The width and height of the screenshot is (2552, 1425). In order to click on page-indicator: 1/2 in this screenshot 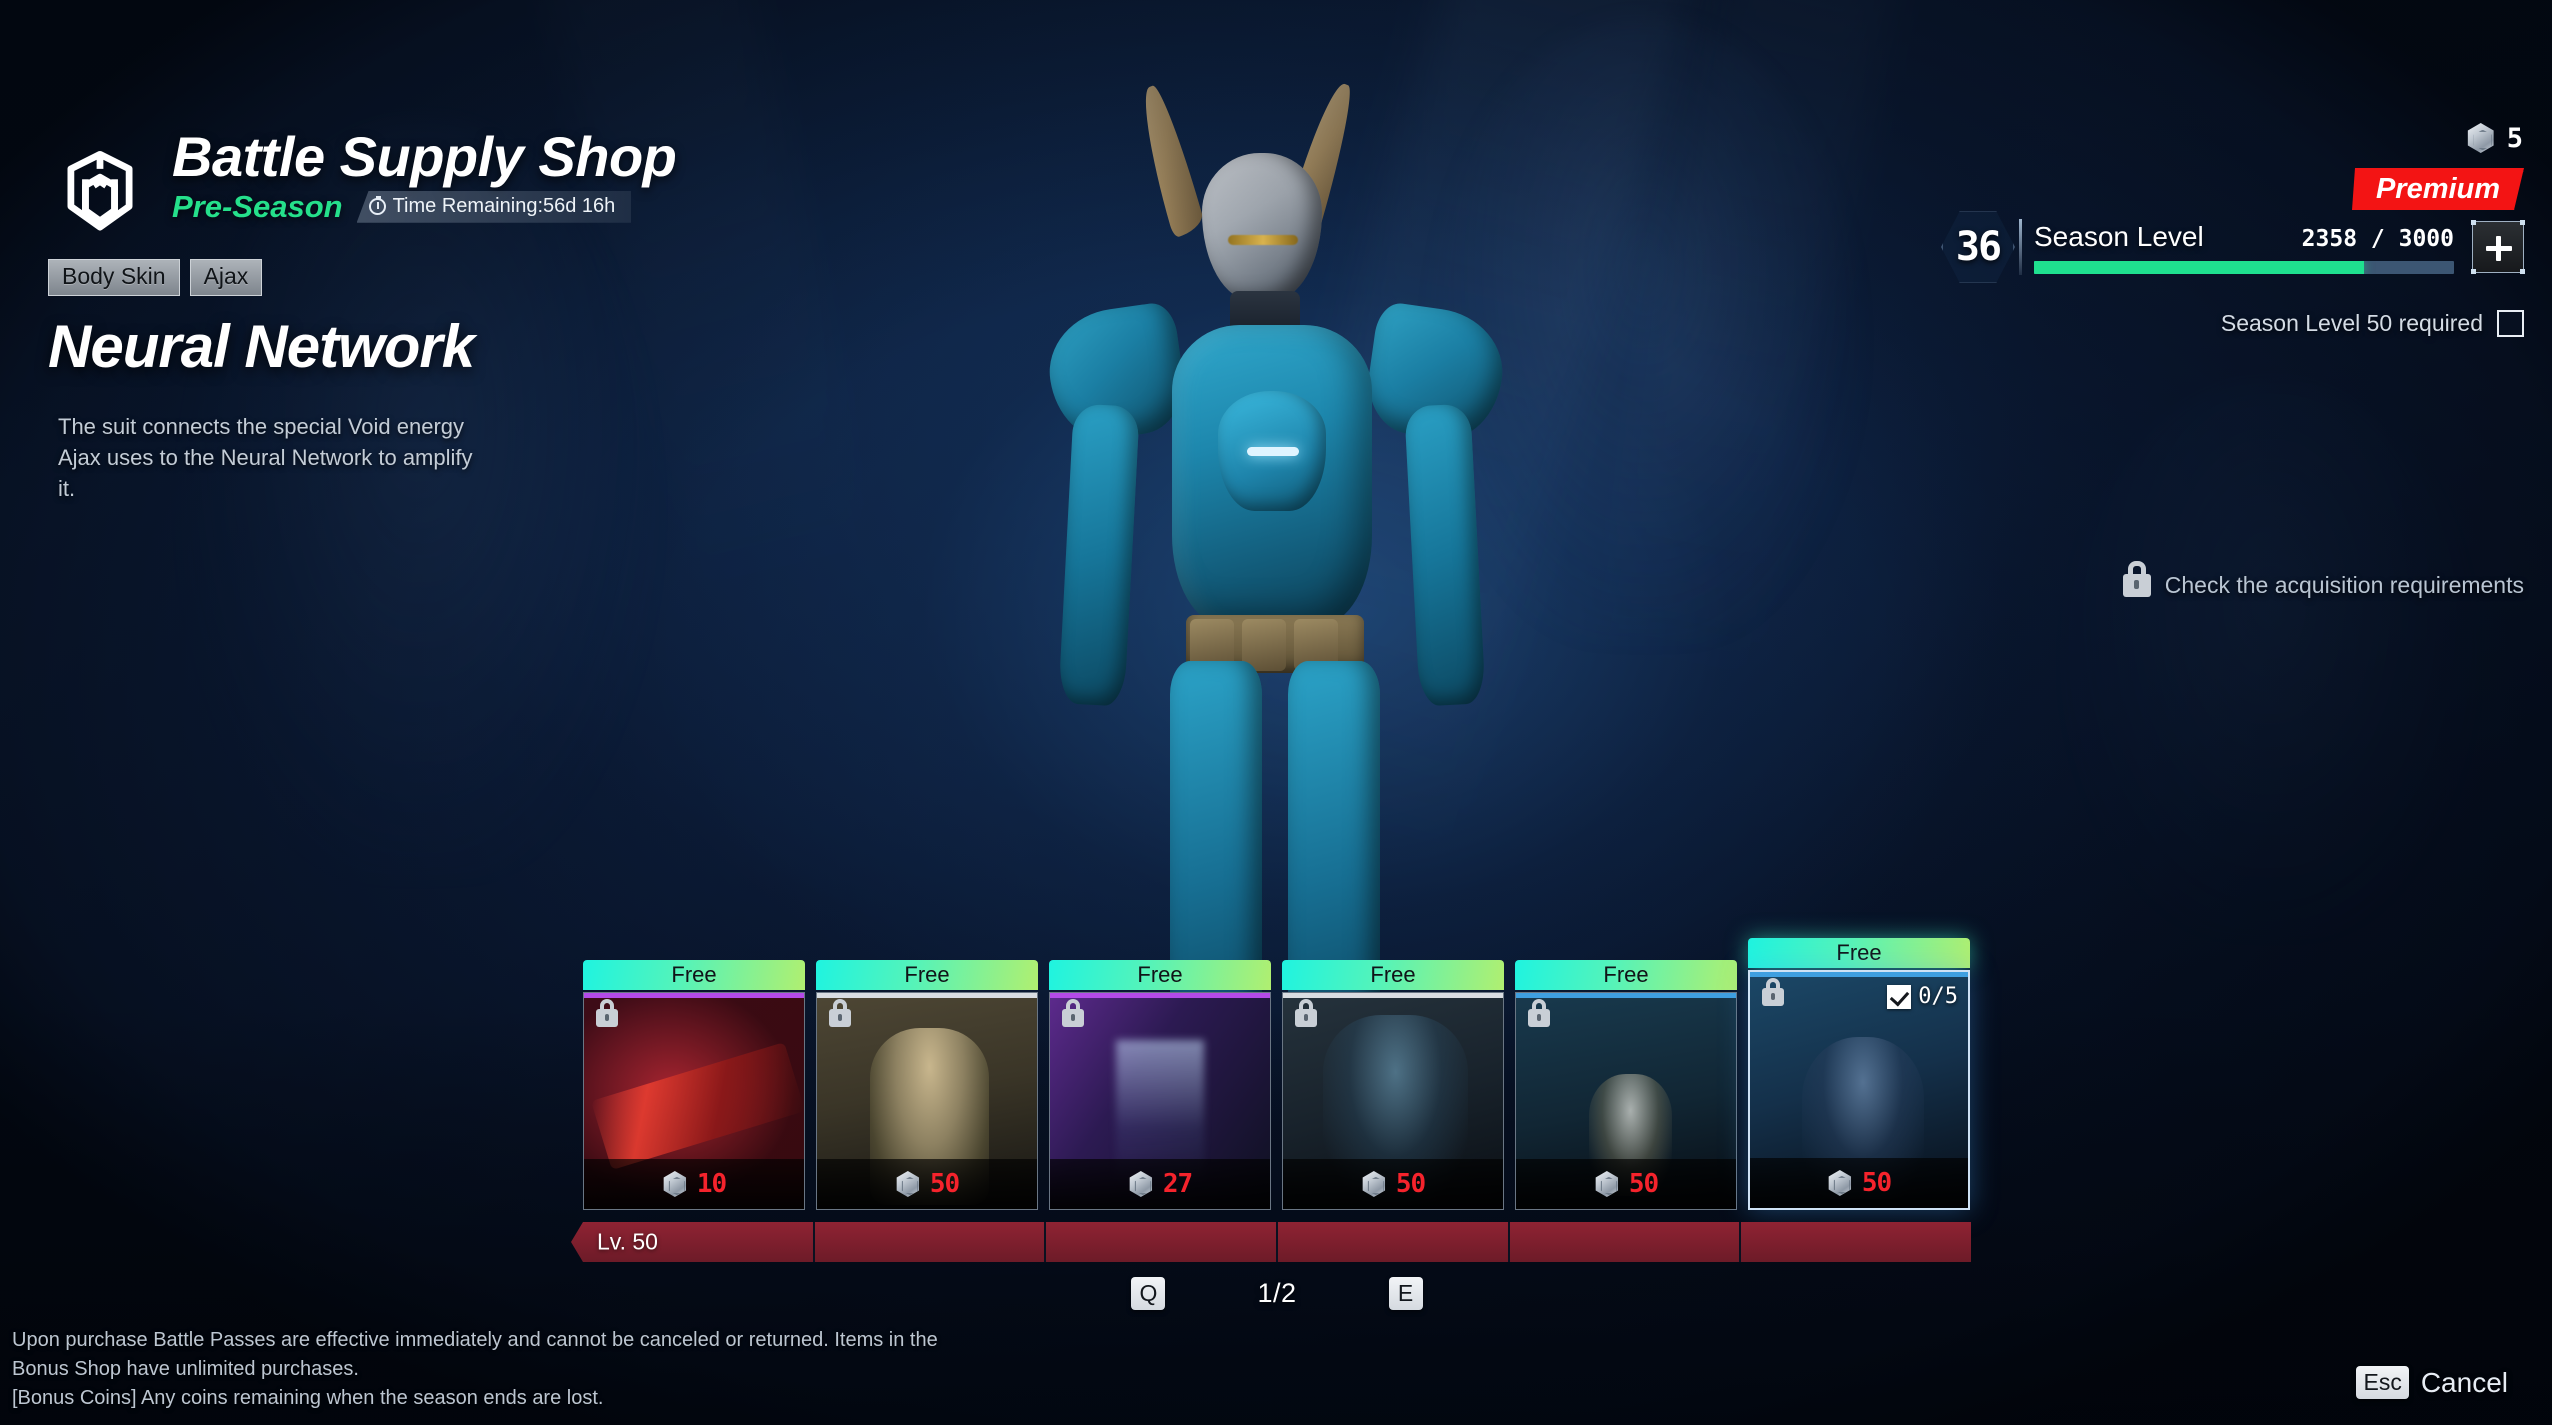, I will do `click(1277, 1292)`.